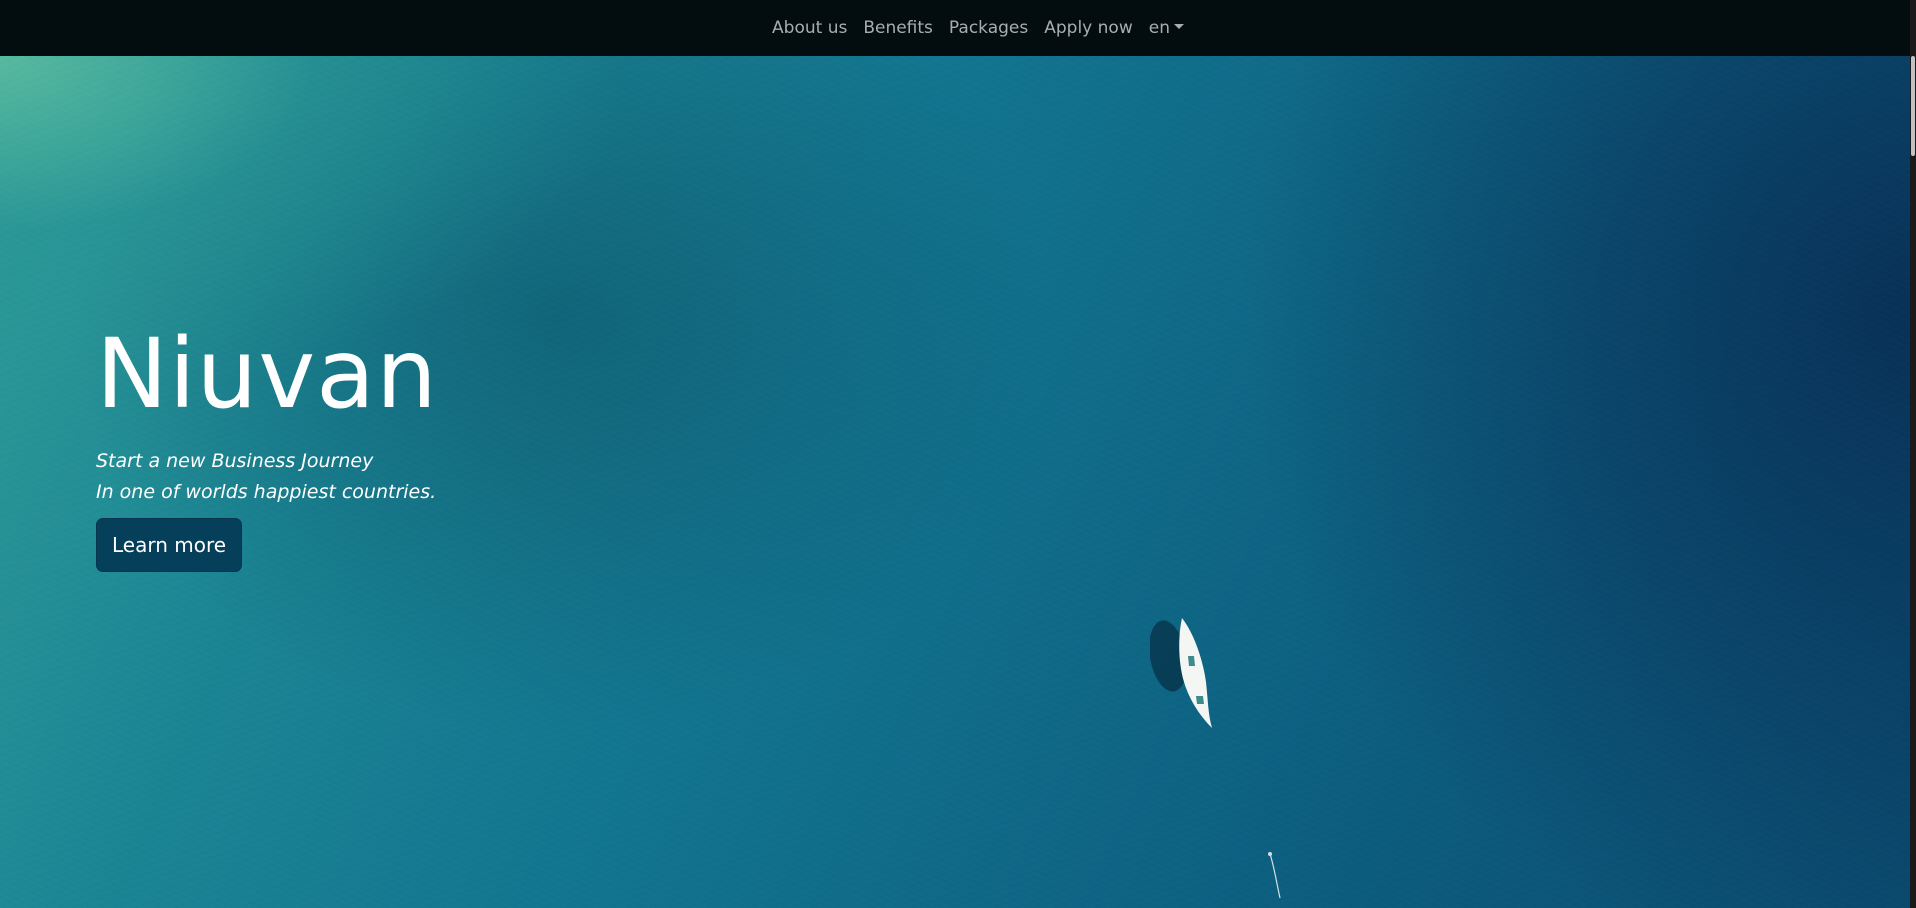  I want to click on hero-title: Niuvan, so click(267, 374).